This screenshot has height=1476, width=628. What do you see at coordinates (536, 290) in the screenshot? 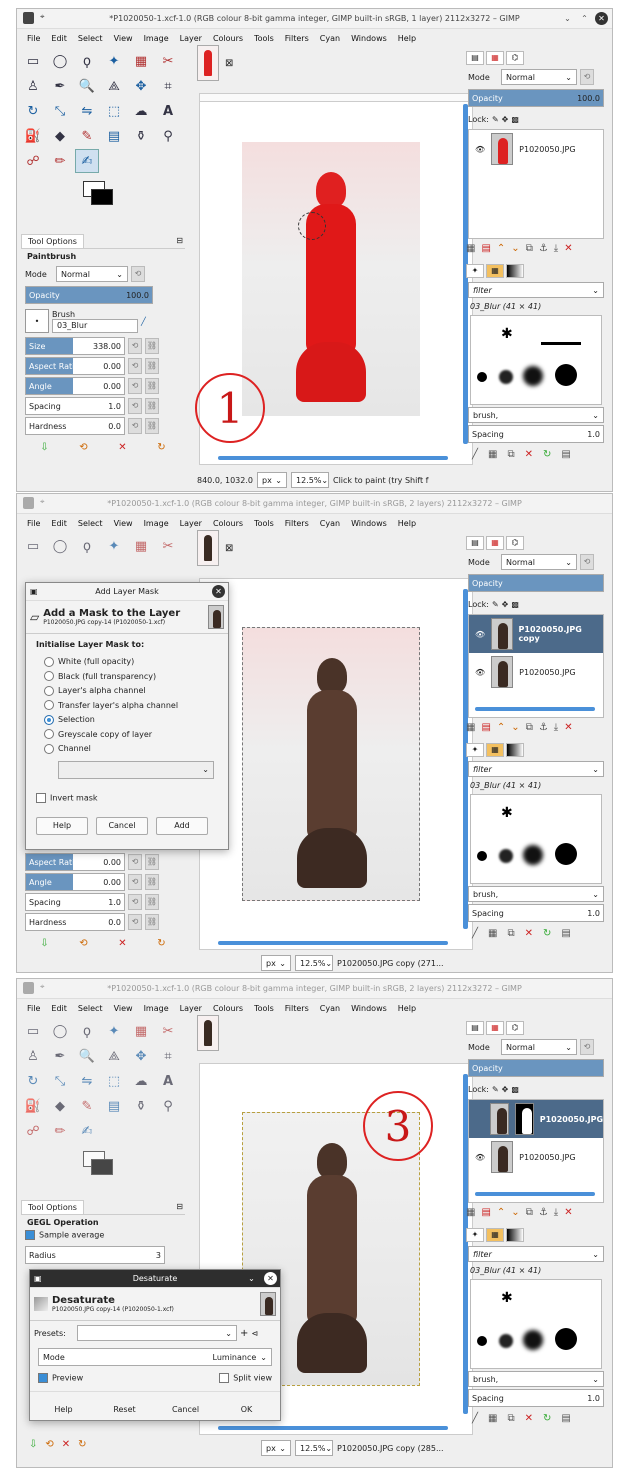
I see `brush-filter: filter ⌄` at bounding box center [536, 290].